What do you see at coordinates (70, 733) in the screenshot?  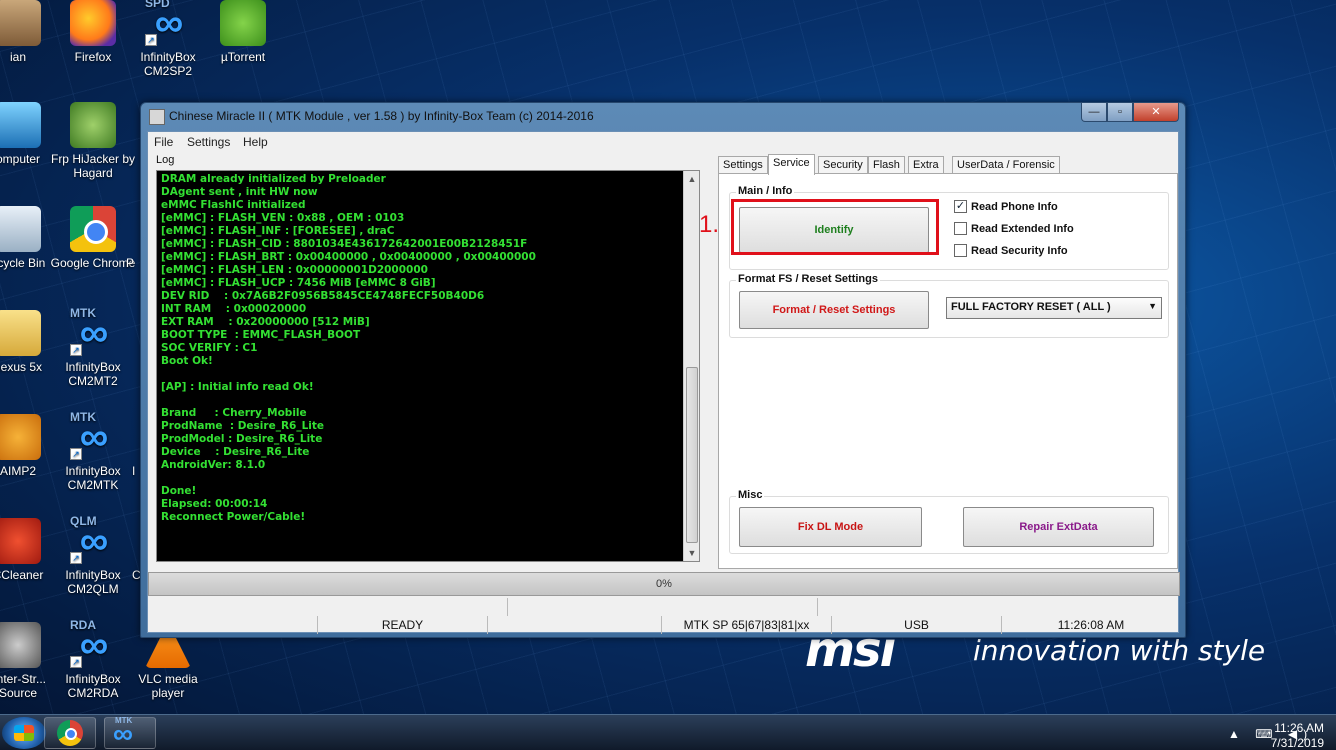 I see `taskbar-app-chrome` at bounding box center [70, 733].